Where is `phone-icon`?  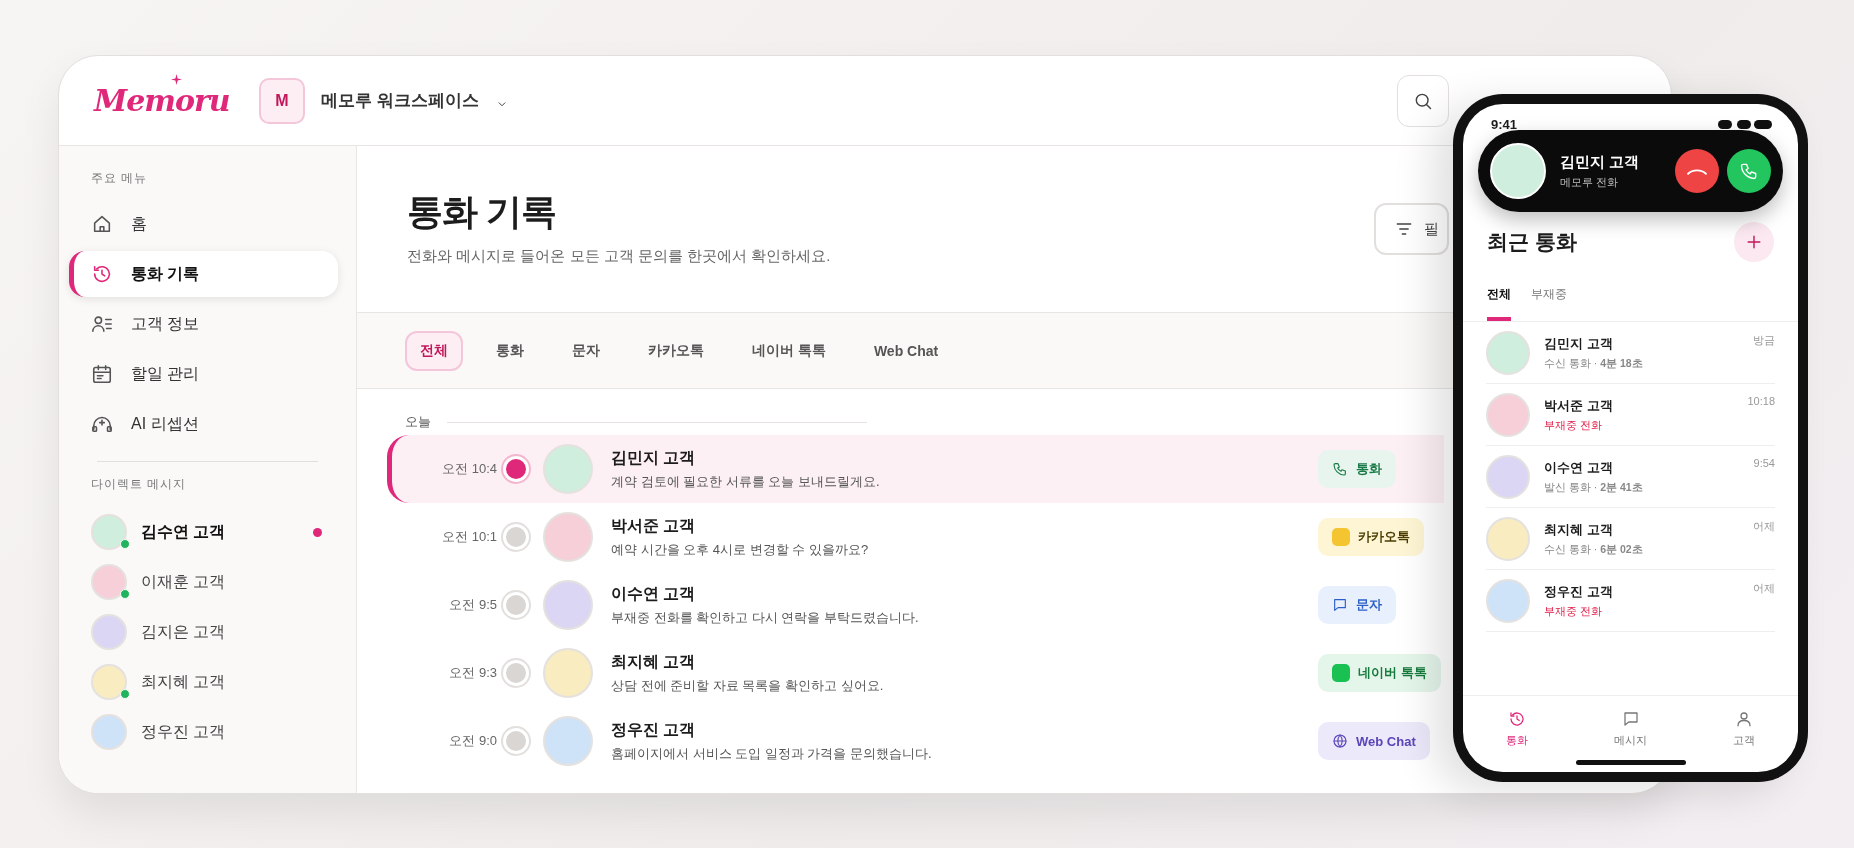
phone-icon is located at coordinates (1749, 171).